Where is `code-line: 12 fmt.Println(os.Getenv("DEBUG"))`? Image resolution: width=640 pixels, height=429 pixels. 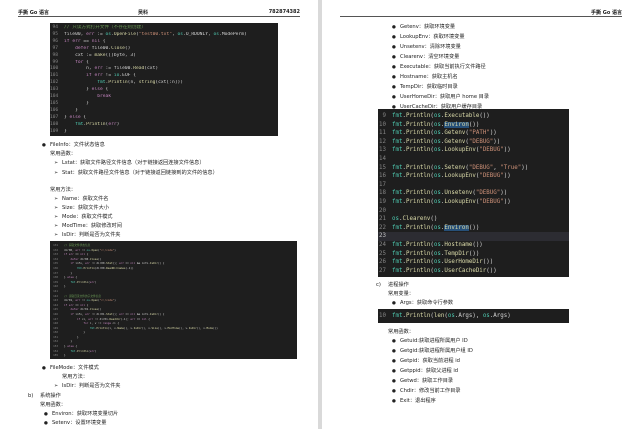
code-line: 12 fmt.Println(os.Getenv("DEBUG")) is located at coordinates (473, 142).